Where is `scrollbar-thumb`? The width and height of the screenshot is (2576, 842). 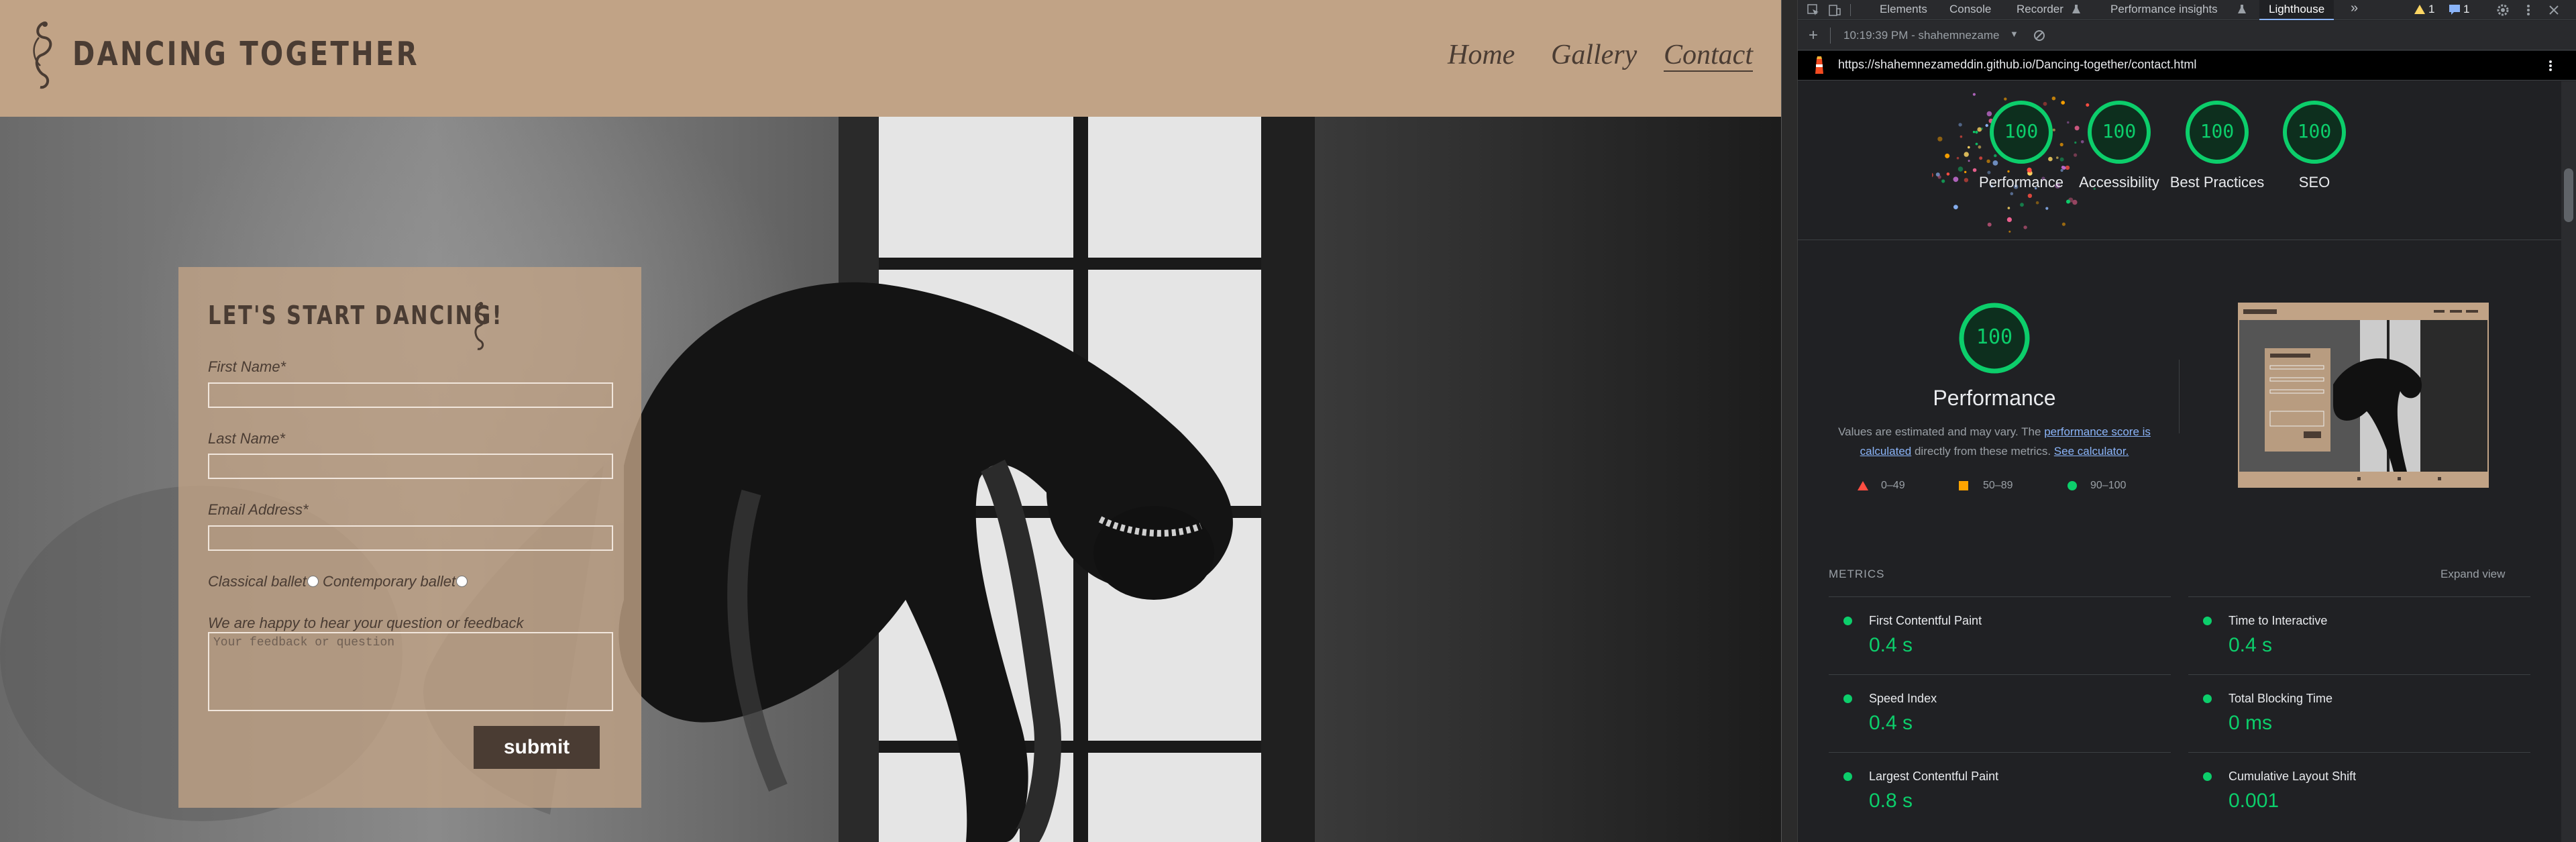
scrollbar-thumb is located at coordinates (2568, 195).